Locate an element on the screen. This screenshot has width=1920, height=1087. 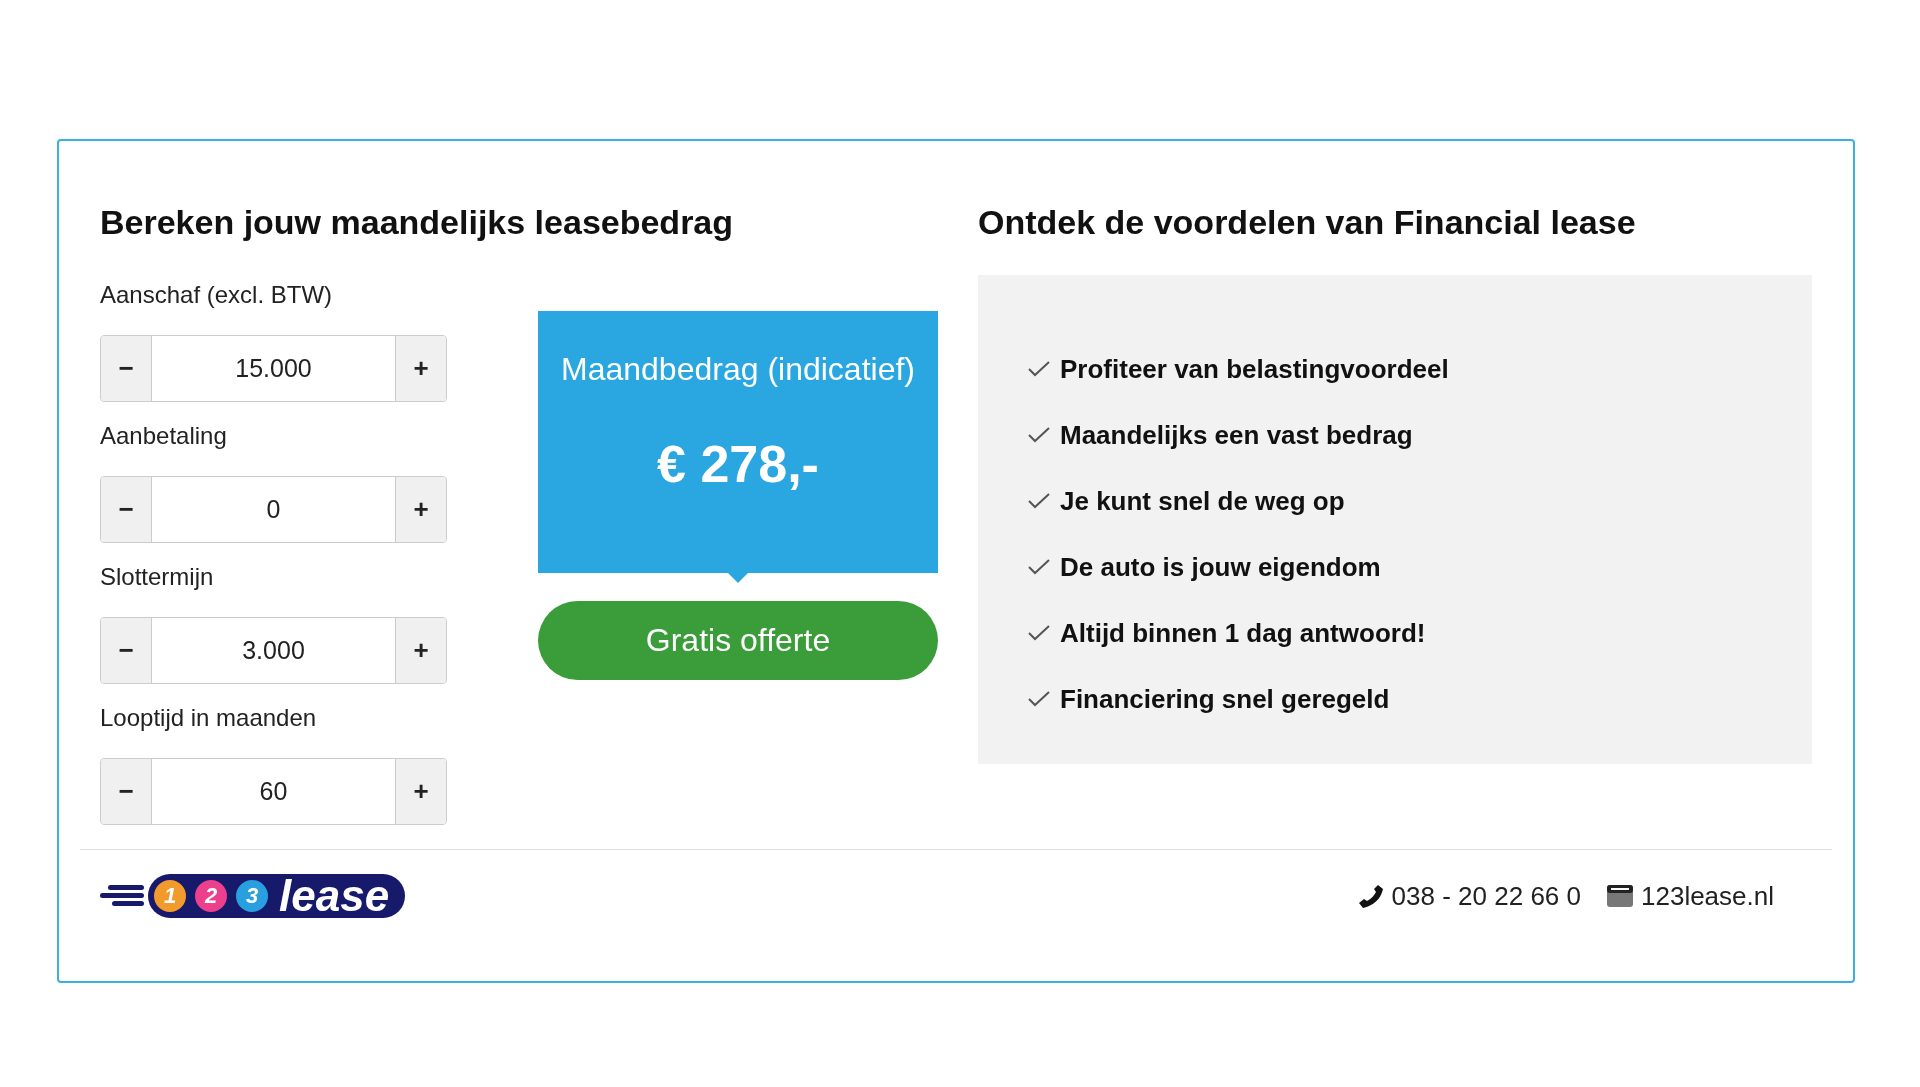
phone-number: 038 - 20 22 66 0 is located at coordinates (1486, 896).